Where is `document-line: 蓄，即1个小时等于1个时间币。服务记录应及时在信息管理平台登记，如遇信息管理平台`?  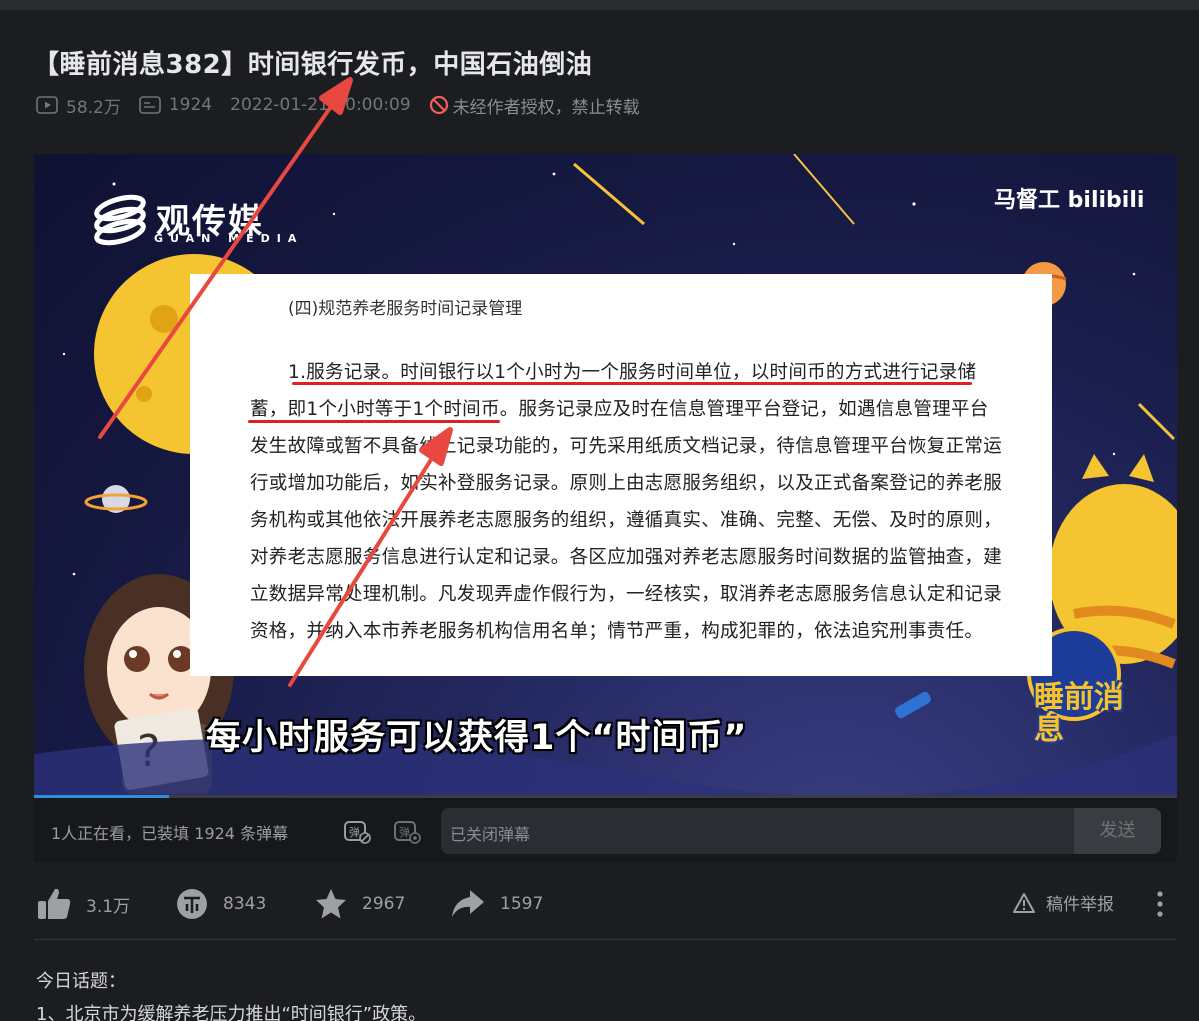
document-line: 蓄，即1个小时等于1个时间币。服务记录应及时在信息管理平台登记，如遇信息管理平台 is located at coordinates (619, 409).